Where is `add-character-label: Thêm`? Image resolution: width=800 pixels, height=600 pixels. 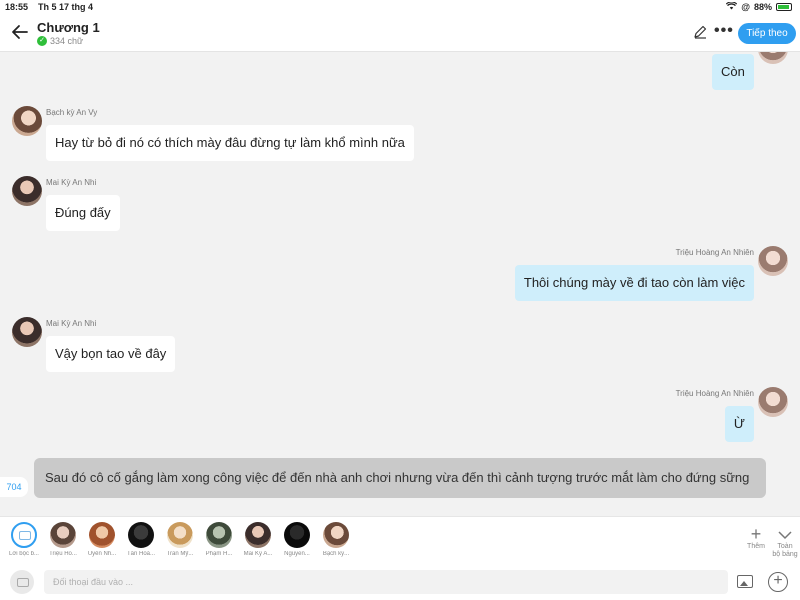
add-character-label: Thêm is located at coordinates (756, 546).